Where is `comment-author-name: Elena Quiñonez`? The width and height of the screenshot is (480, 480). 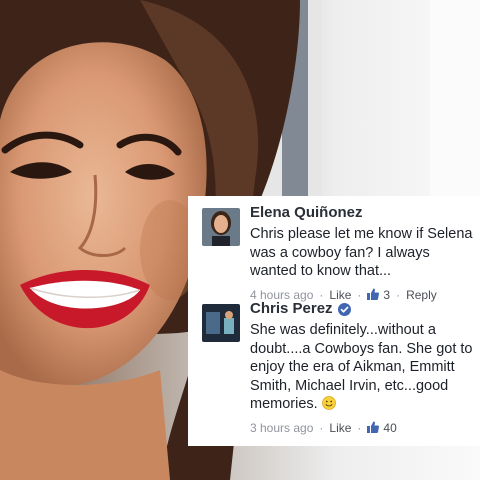 comment-author-name: Elena Quiñonez is located at coordinates (306, 212).